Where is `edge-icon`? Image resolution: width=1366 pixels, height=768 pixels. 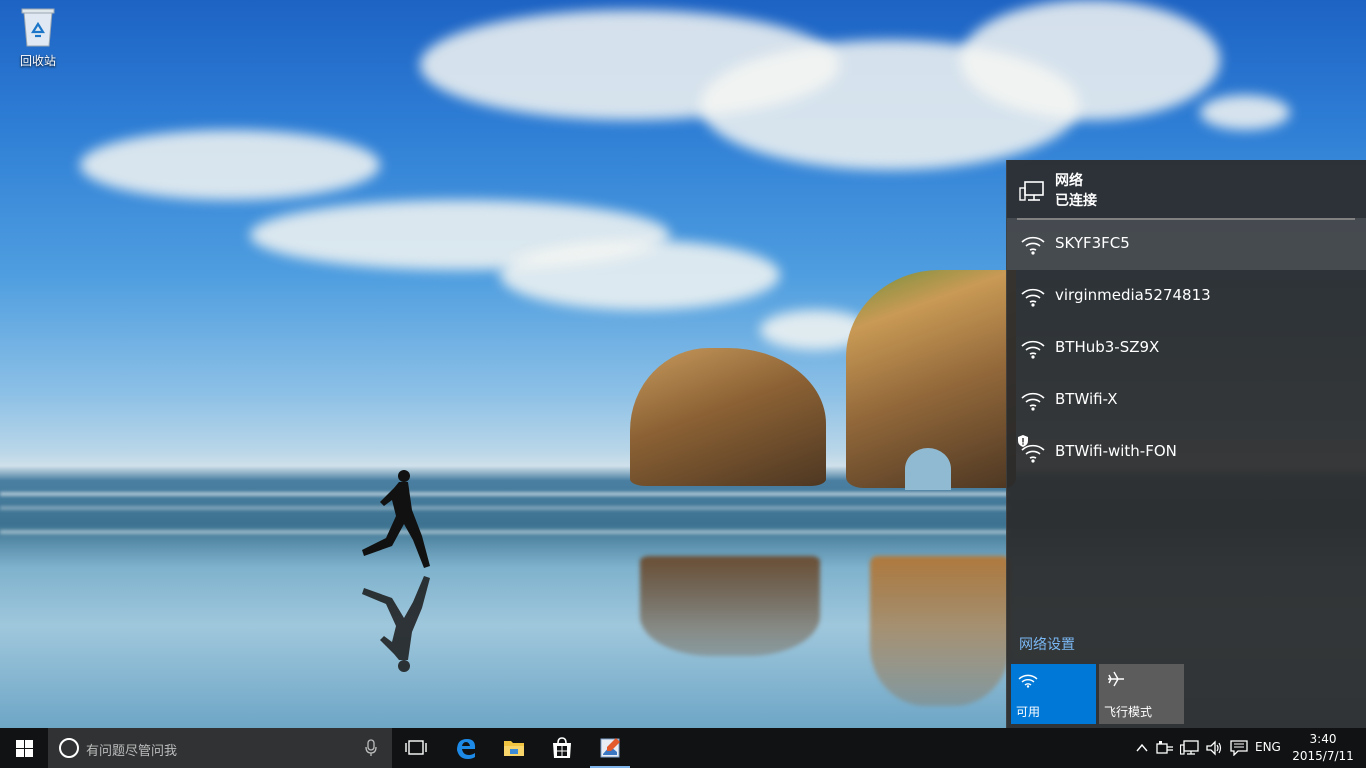
edge-icon is located at coordinates (466, 749).